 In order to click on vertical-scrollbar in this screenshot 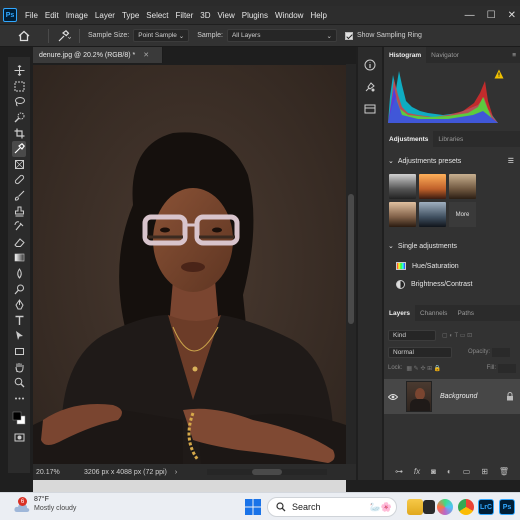, I will do `click(351, 264)`.